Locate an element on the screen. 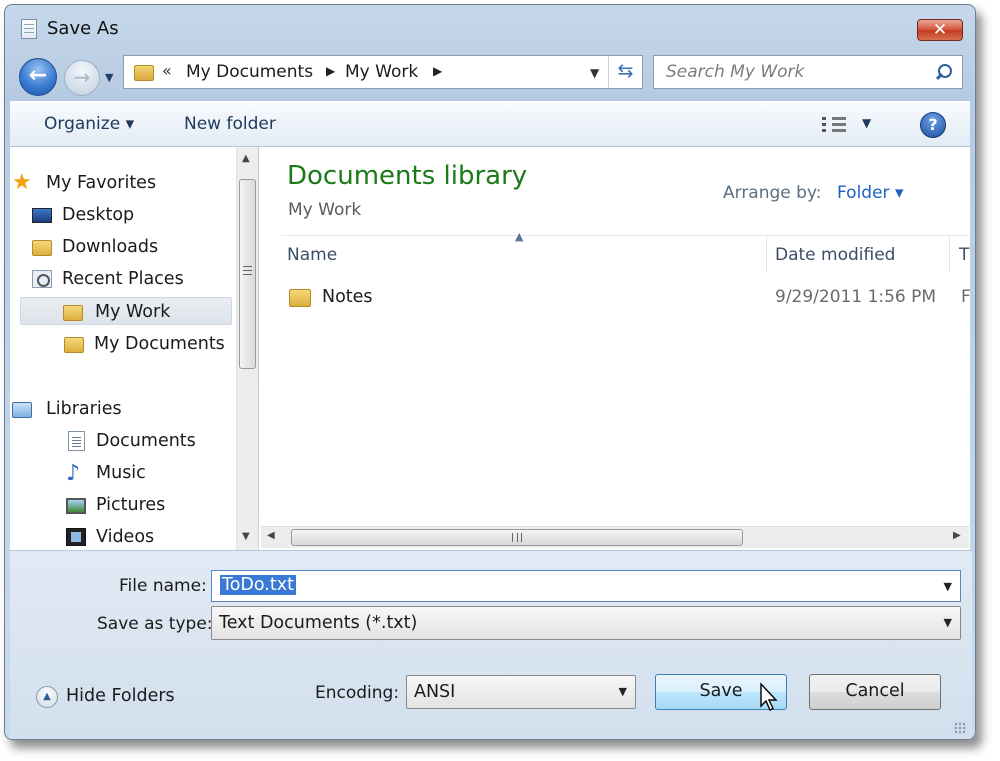 The width and height of the screenshot is (1000, 761). scroll-left-icon: ◀ is located at coordinates (271, 535).